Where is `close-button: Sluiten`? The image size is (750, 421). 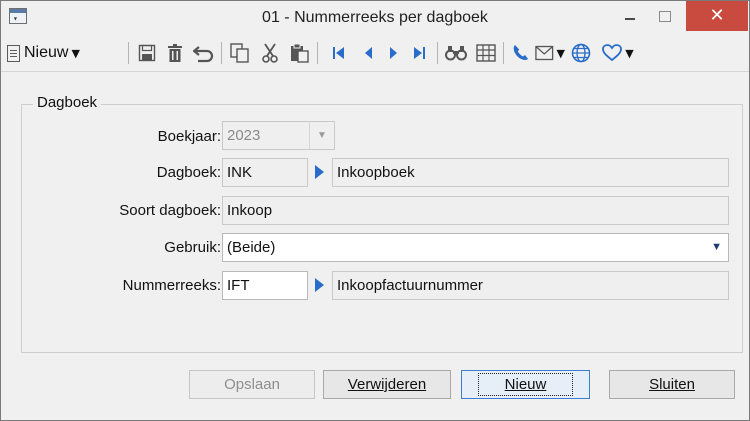 close-button: Sluiten is located at coordinates (672, 384).